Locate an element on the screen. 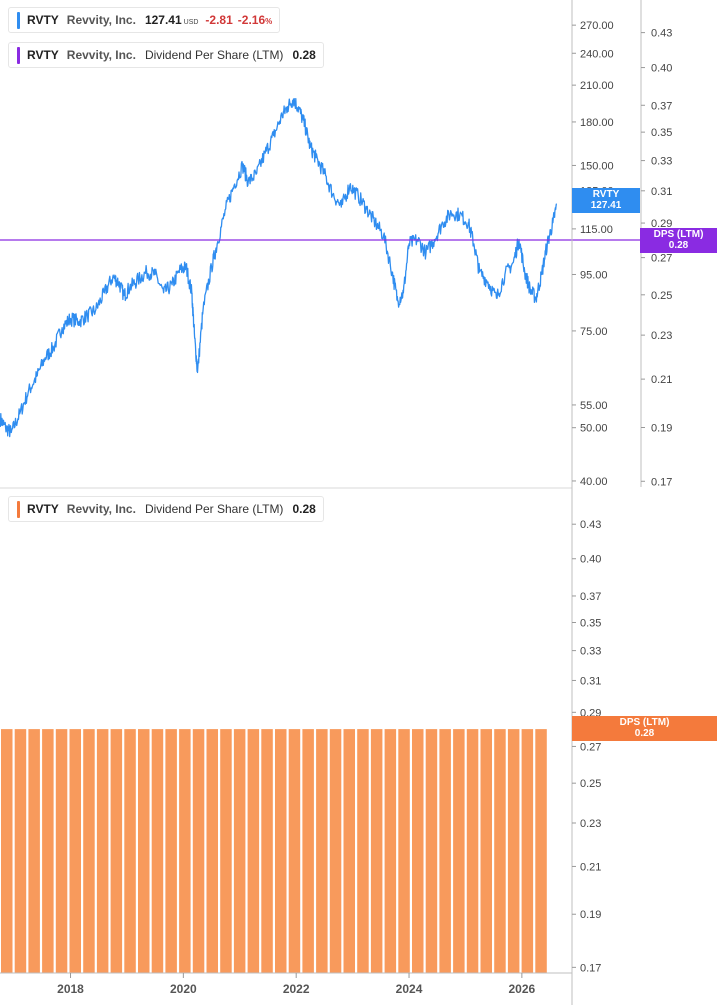 This screenshot has height=1005, width=717. dps-panel-axis-tick-label: 0.17 is located at coordinates (590, 968).